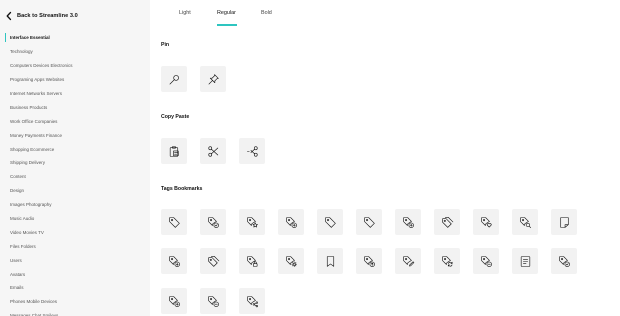 The image size is (620, 316). What do you see at coordinates (75, 219) in the screenshot?
I see `sidebar-item-music-audio: Music Audio` at bounding box center [75, 219].